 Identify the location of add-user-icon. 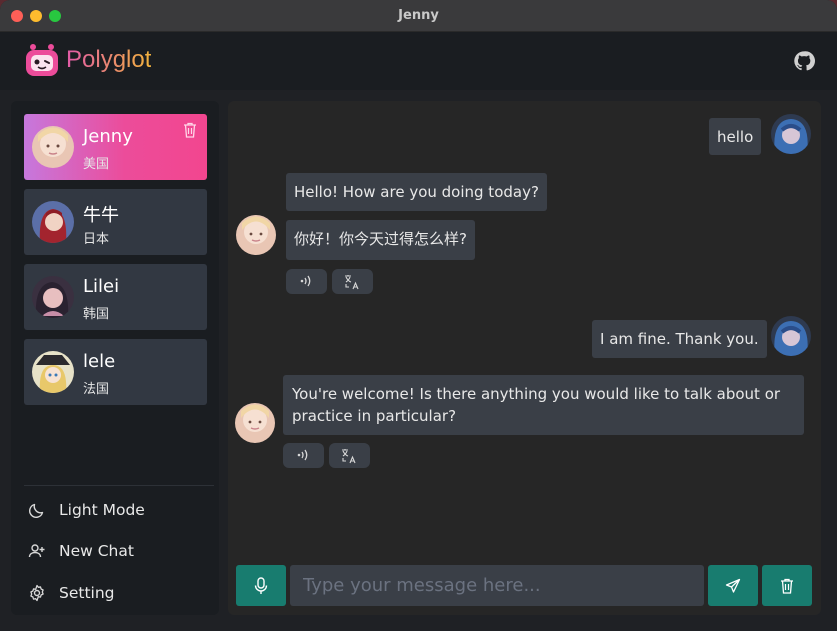
(36, 551).